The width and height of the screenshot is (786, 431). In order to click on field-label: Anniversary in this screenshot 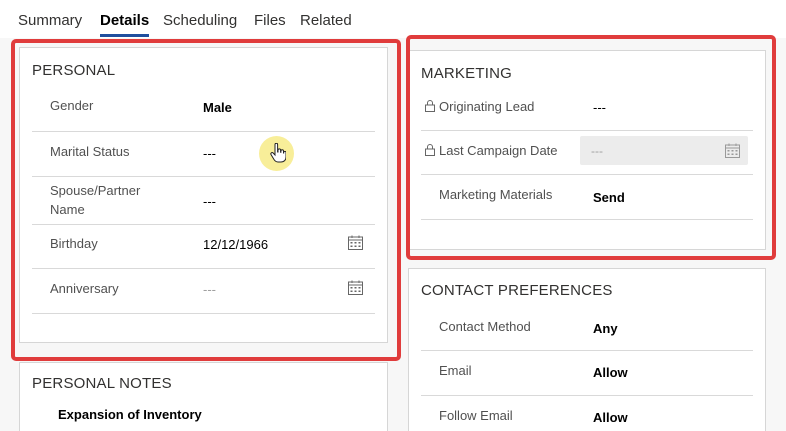, I will do `click(84, 288)`.